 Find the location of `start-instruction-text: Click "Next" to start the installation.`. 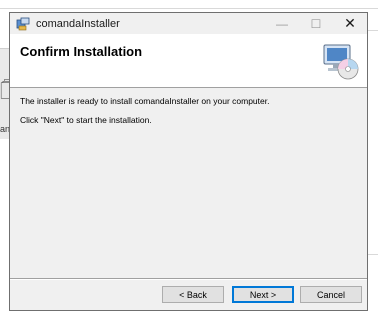

start-instruction-text: Click "Next" to start the installation. is located at coordinates (86, 120).